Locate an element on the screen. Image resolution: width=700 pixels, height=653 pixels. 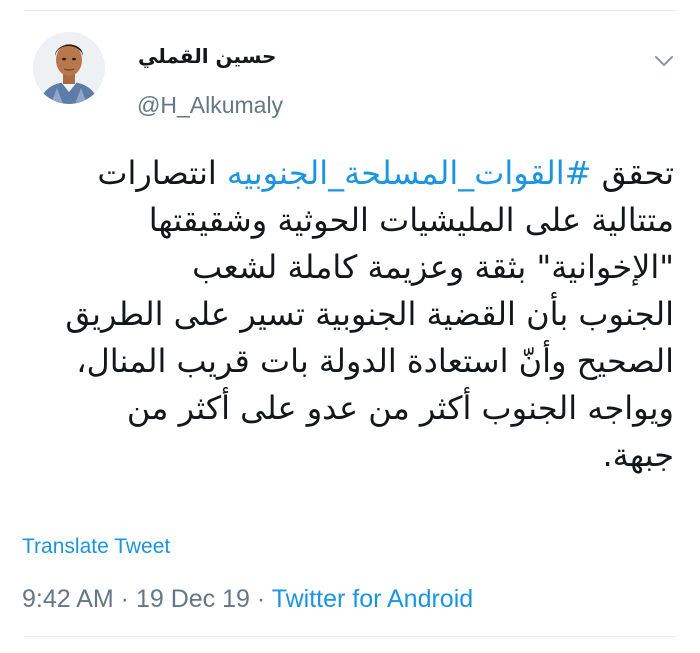
tweet-line: تحقق #القوات_المسلحة_الجنوبيه انتصارات is located at coordinates (344, 173).